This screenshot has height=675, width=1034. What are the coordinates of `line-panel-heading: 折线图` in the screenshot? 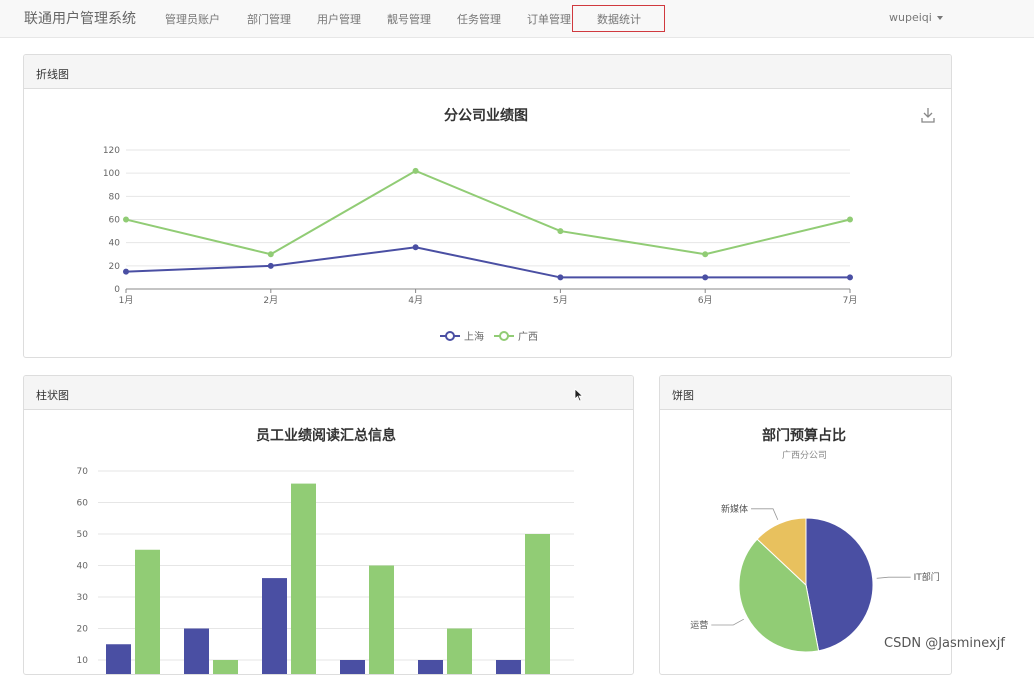 It's located at (487, 72).